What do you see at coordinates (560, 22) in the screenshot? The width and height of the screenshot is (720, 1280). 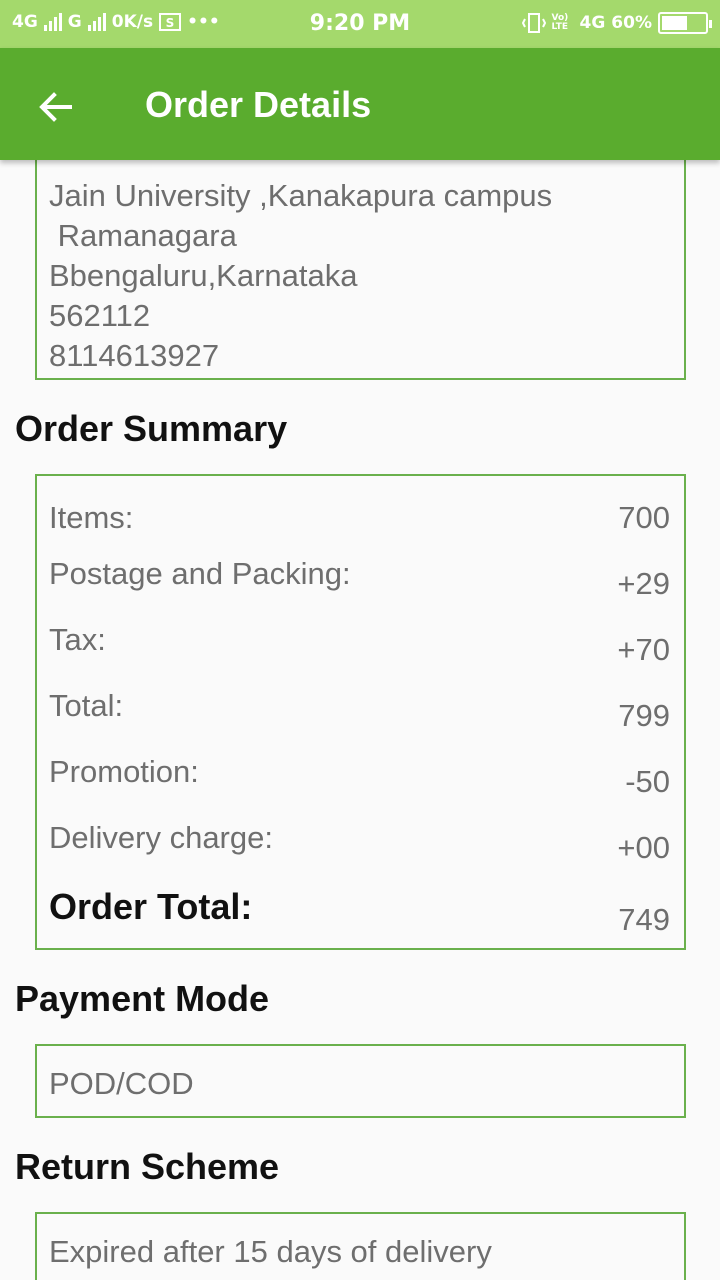 I see `volte-indicator: Vo) LTE` at bounding box center [560, 22].